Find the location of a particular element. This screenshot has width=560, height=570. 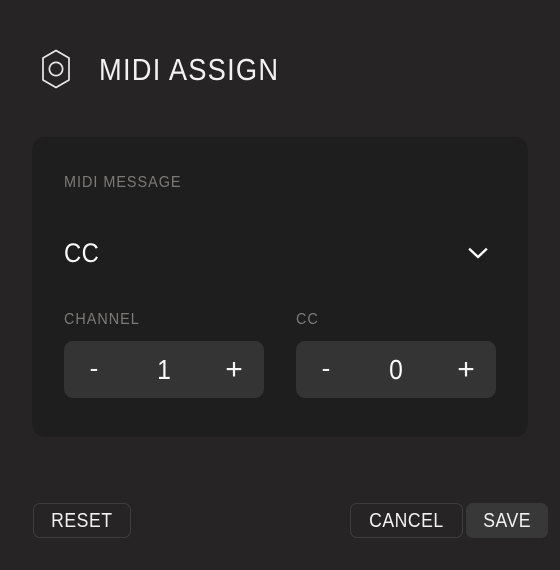

save-button-label: SAVE is located at coordinates (507, 520).